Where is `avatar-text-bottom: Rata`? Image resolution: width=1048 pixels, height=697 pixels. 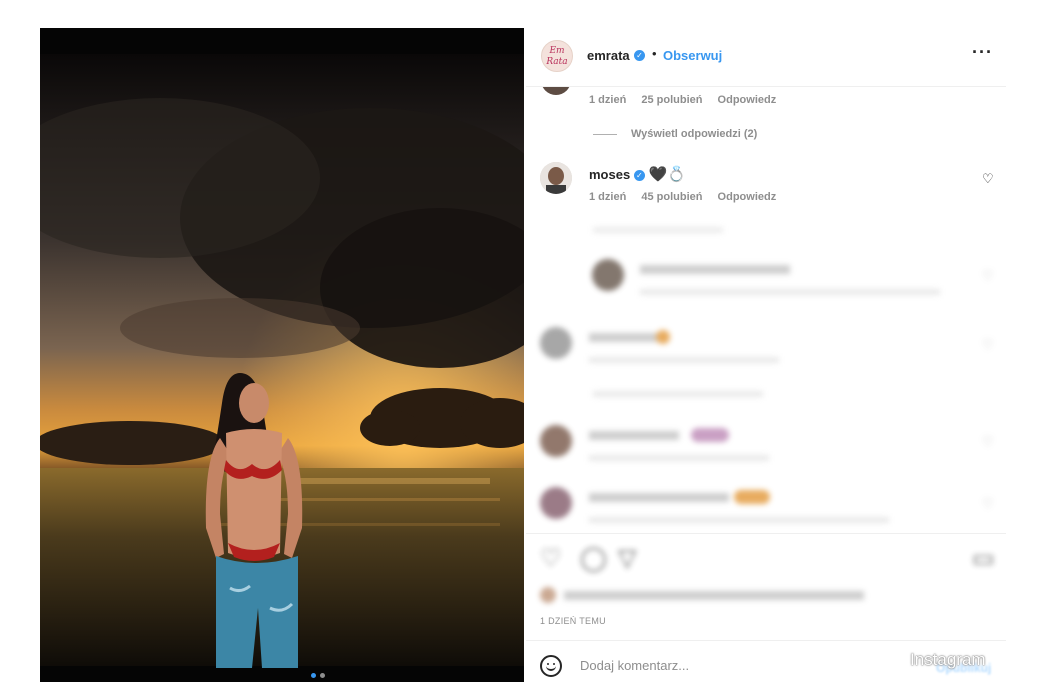
avatar-text-bottom: Rata is located at coordinates (557, 62).